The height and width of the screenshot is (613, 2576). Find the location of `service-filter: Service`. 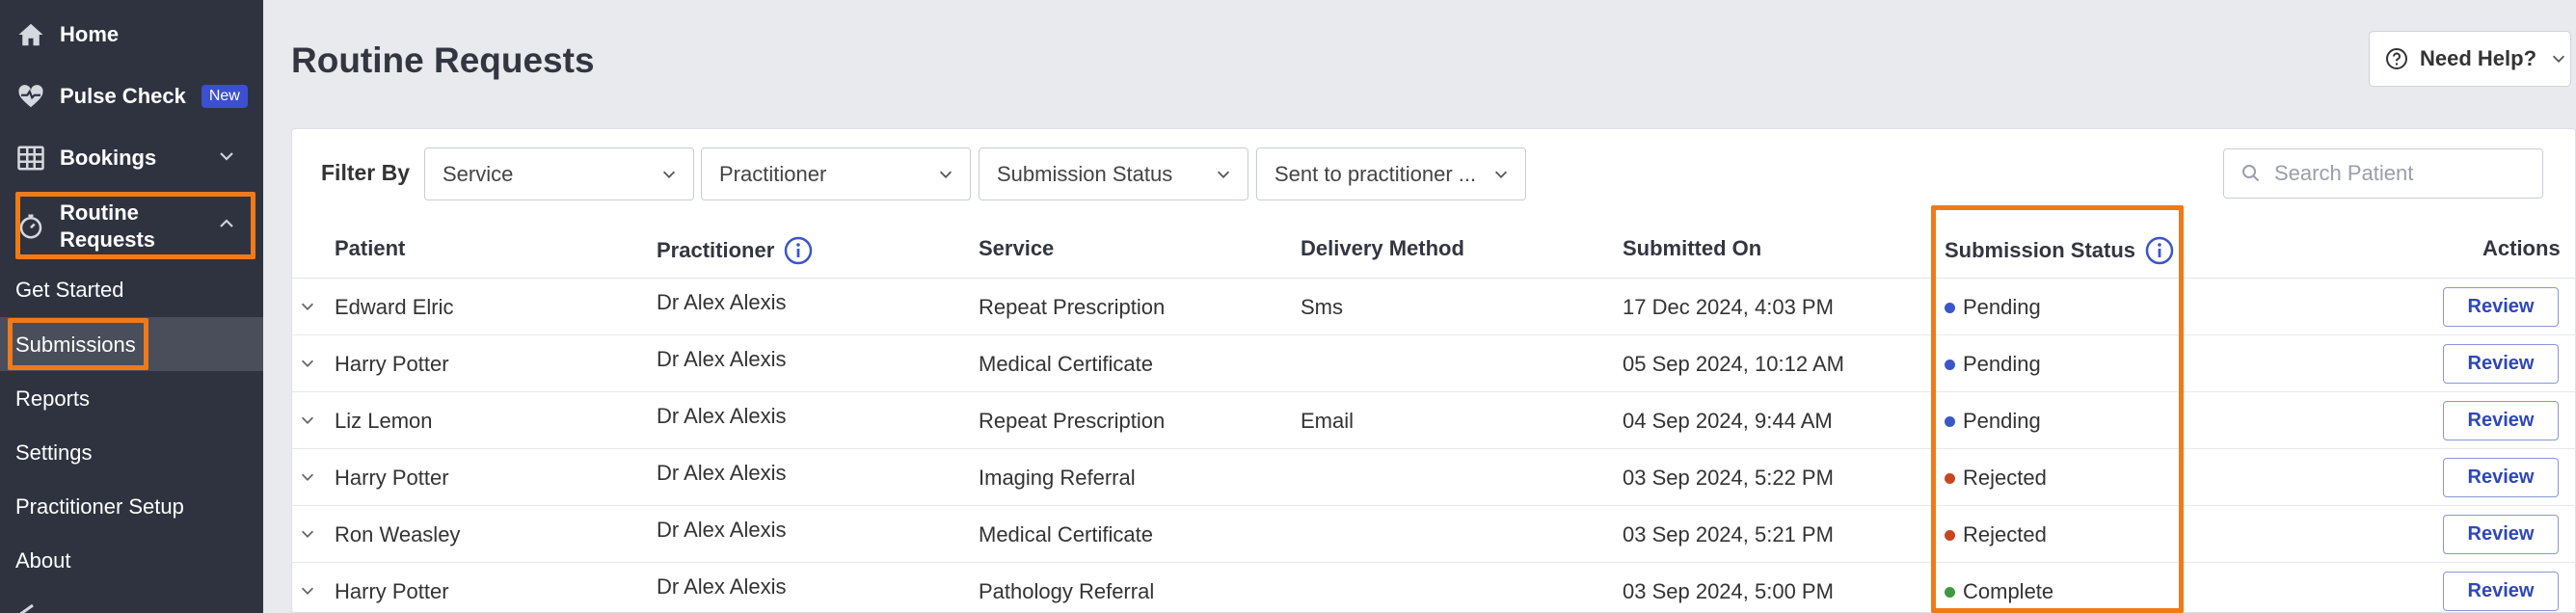

service-filter: Service is located at coordinates (559, 173).